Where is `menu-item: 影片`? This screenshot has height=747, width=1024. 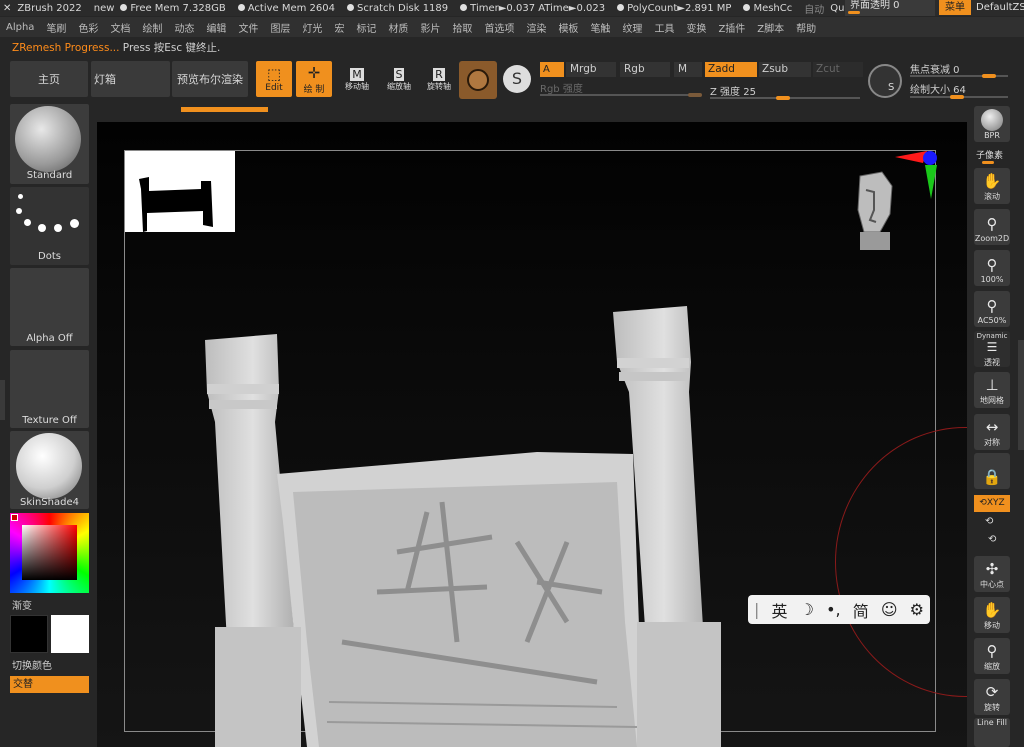 menu-item: 影片 is located at coordinates (430, 27).